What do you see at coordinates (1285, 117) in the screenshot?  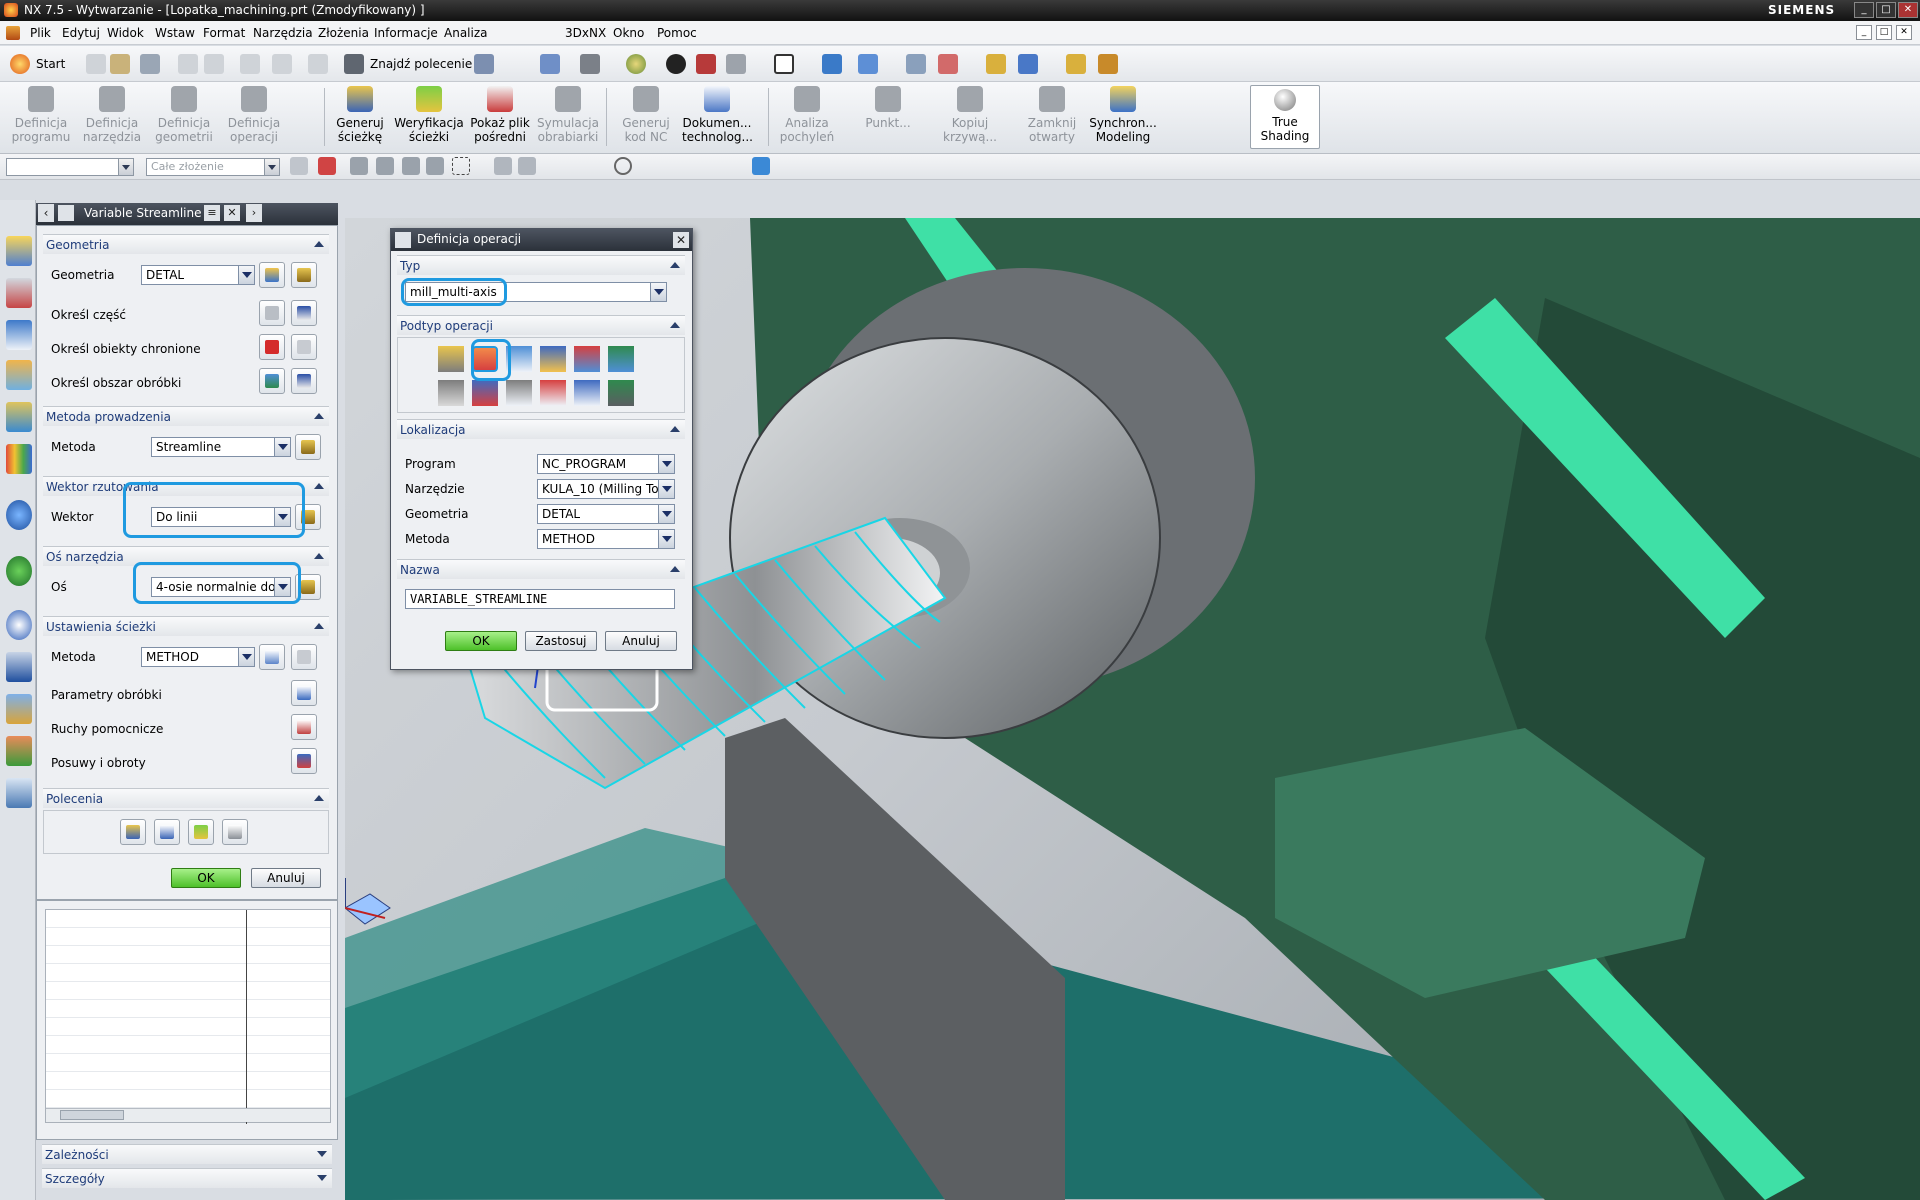 I see `true-shading-button: True Shading` at bounding box center [1285, 117].